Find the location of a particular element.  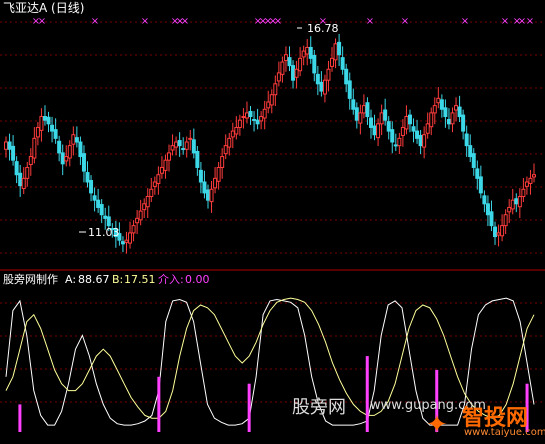

indicator-b-label: B: is located at coordinates (118, 279).